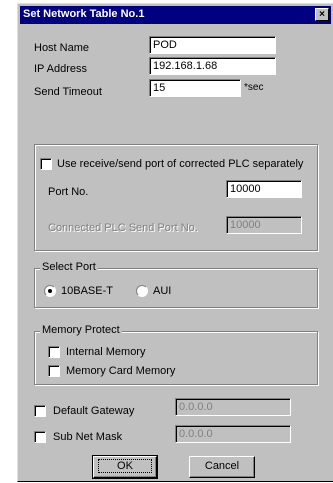 The height and width of the screenshot is (483, 333). Describe the element at coordinates (94, 411) in the screenshot. I see `default-gateway-label: Default Gateway` at that location.